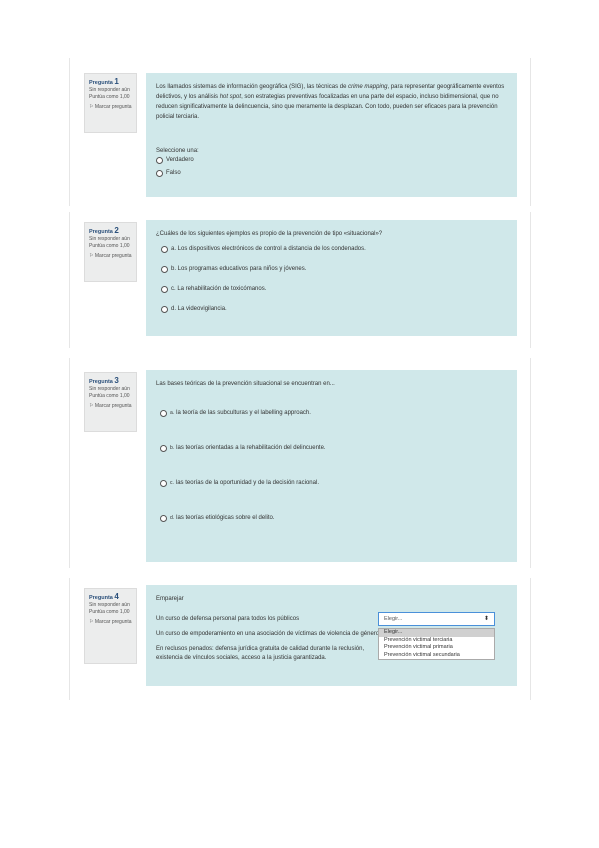 The image size is (599, 848). Describe the element at coordinates (436, 641) in the screenshot. I see `dropdown-option-terciaria: Prevención victimal terciaria` at that location.